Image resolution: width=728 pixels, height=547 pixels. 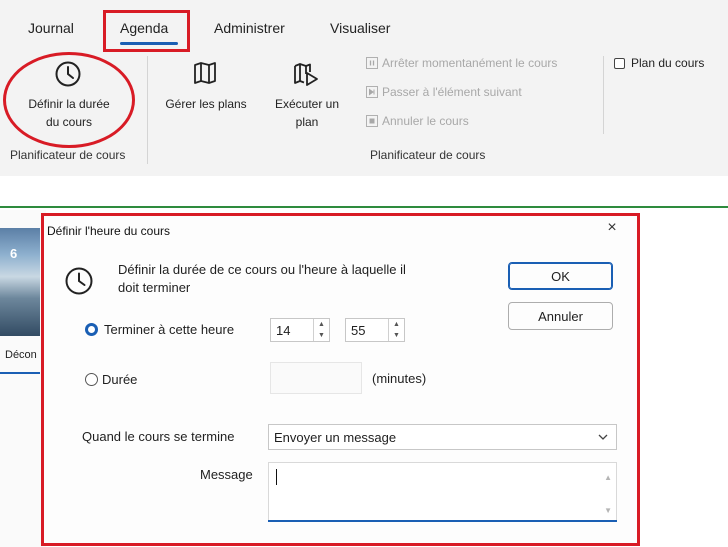 I want to click on end-time-radio, so click(x=91, y=329).